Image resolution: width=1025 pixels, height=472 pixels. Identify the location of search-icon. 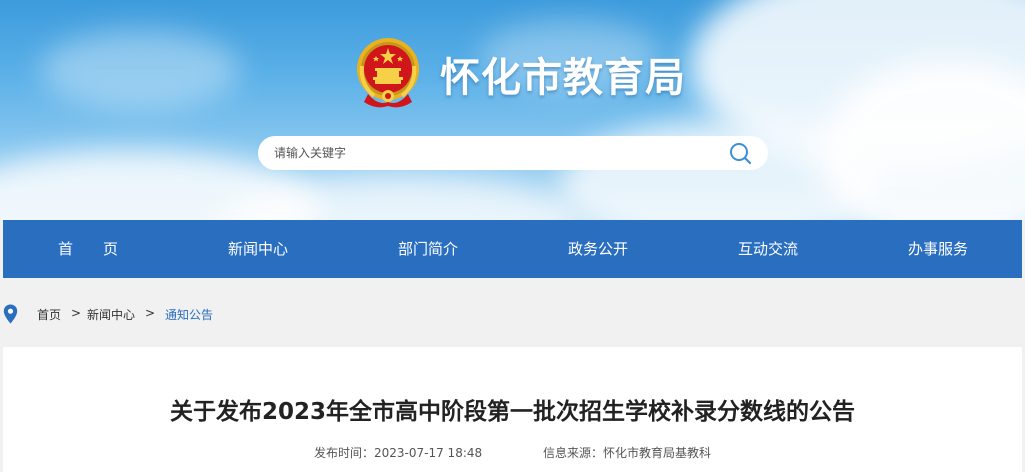
(740, 153).